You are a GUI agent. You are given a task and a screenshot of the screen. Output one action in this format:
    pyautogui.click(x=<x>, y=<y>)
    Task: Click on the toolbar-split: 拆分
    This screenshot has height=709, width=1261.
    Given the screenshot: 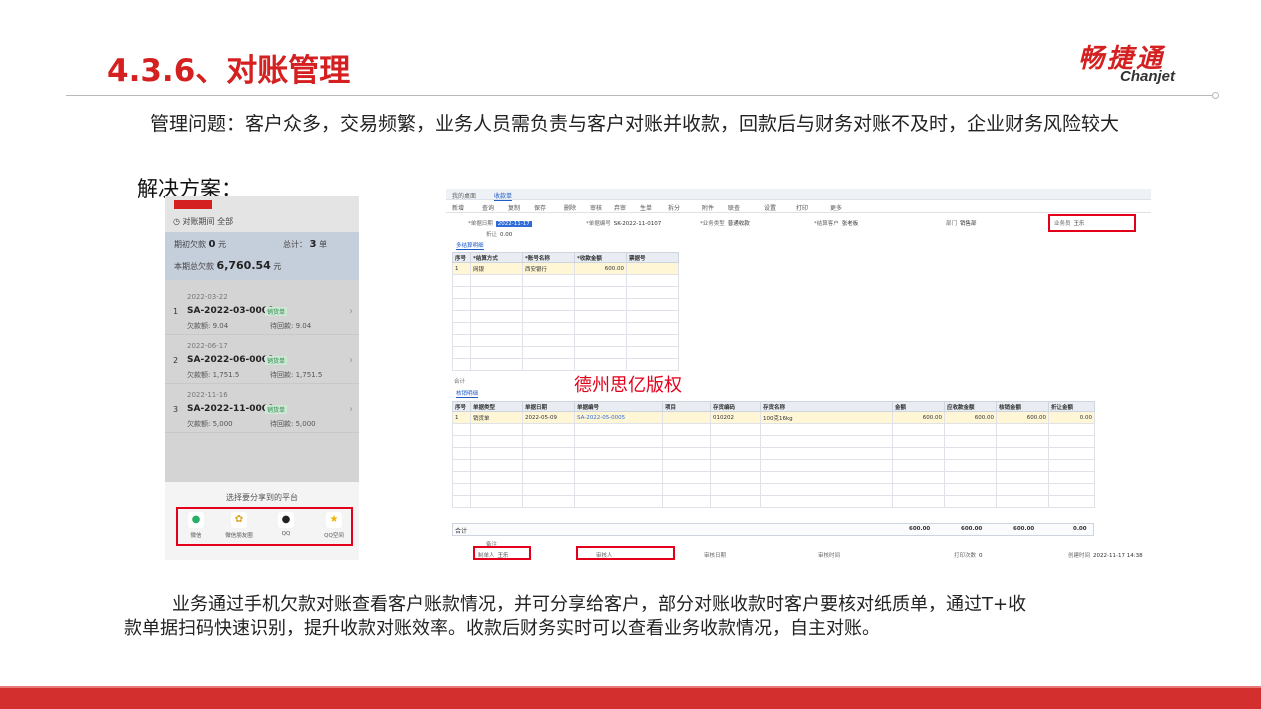 What is the action you would take?
    pyautogui.click(x=674, y=207)
    